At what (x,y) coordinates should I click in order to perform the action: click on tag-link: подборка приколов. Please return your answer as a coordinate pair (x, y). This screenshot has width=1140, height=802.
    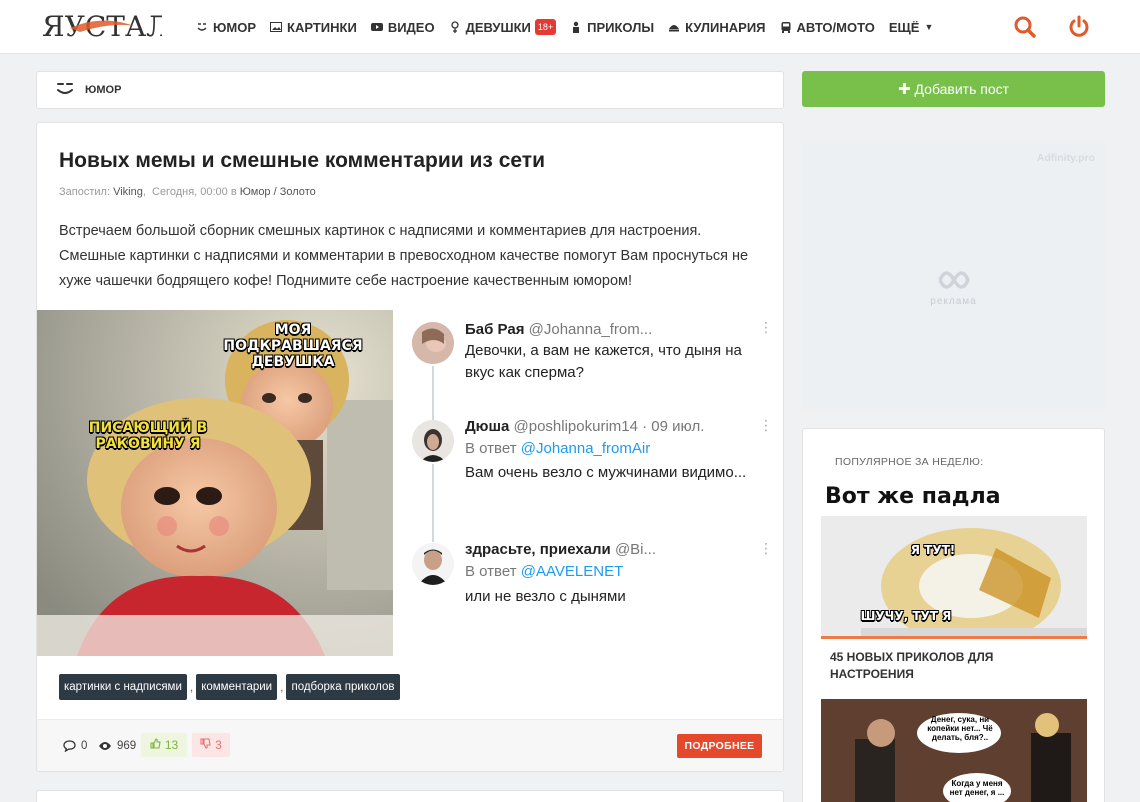
    Looking at the image, I should click on (343, 687).